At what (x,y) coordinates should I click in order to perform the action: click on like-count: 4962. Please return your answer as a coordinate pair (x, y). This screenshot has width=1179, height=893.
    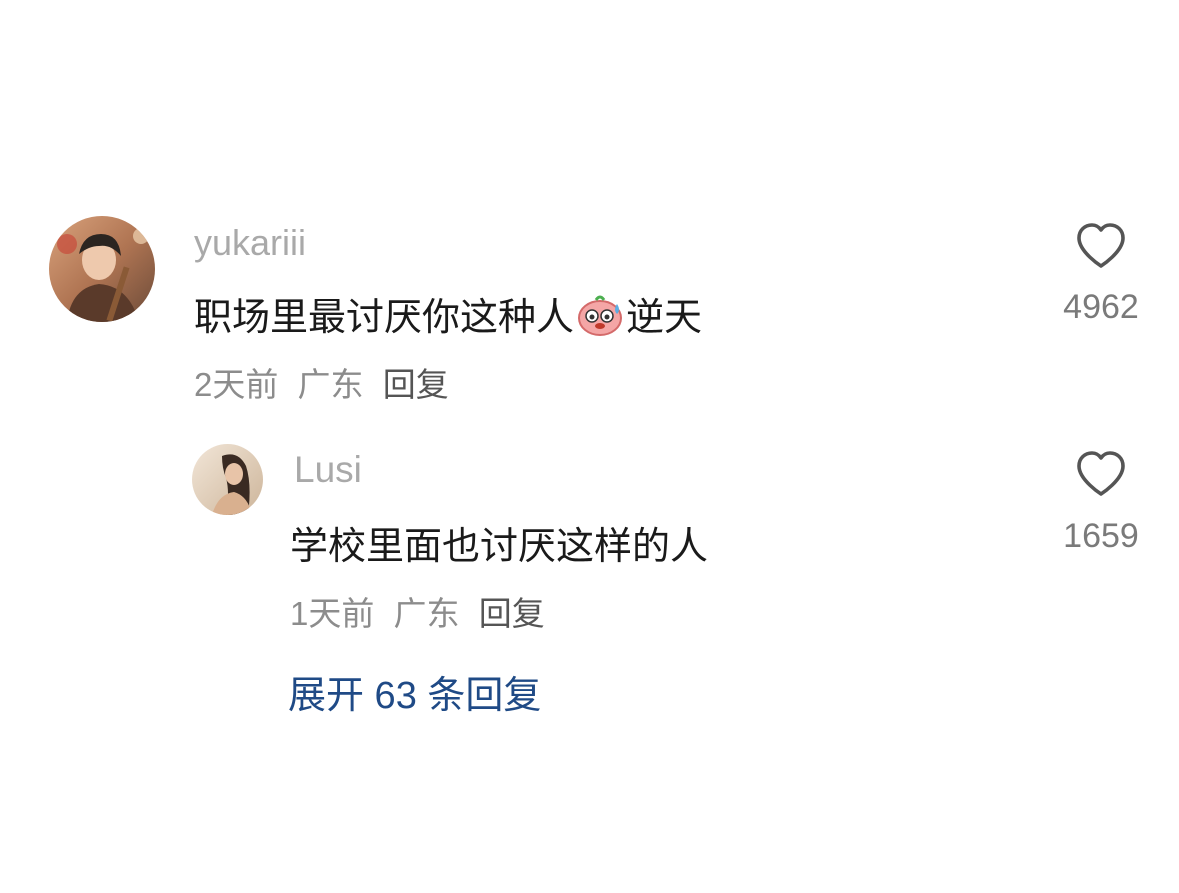
    Looking at the image, I should click on (1101, 307).